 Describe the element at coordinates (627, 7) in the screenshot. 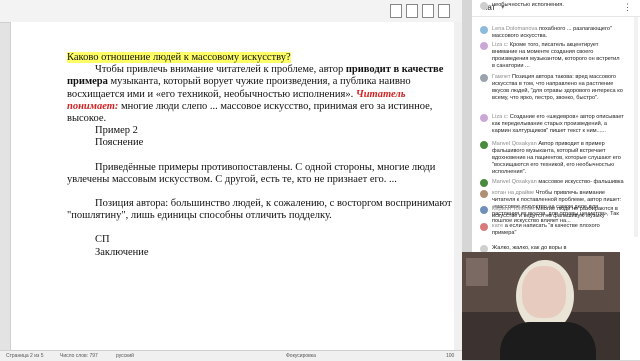

I see `more-options-icon: ⋮` at that location.